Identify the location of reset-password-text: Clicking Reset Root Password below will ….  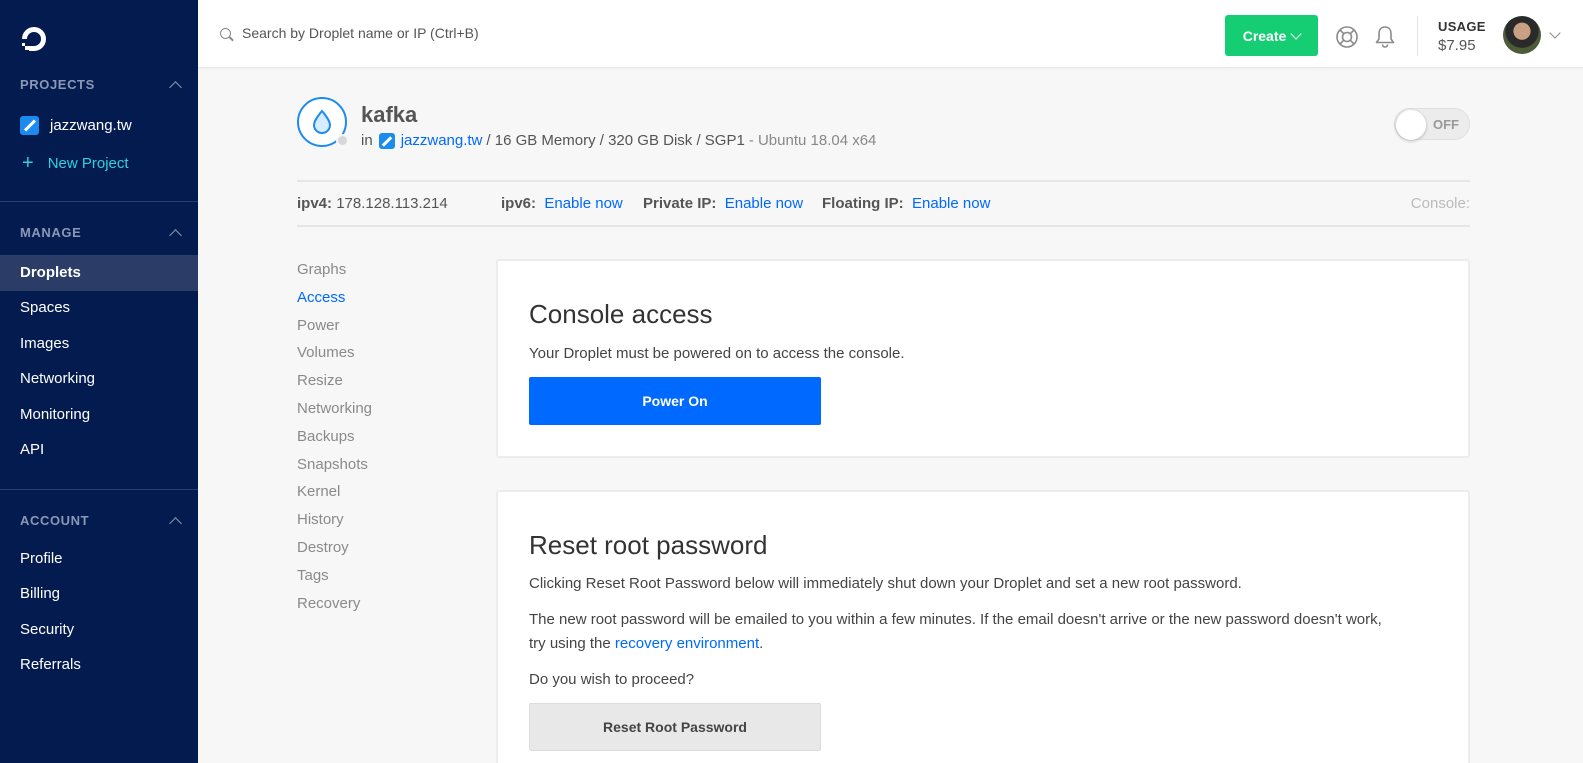
(885, 583).